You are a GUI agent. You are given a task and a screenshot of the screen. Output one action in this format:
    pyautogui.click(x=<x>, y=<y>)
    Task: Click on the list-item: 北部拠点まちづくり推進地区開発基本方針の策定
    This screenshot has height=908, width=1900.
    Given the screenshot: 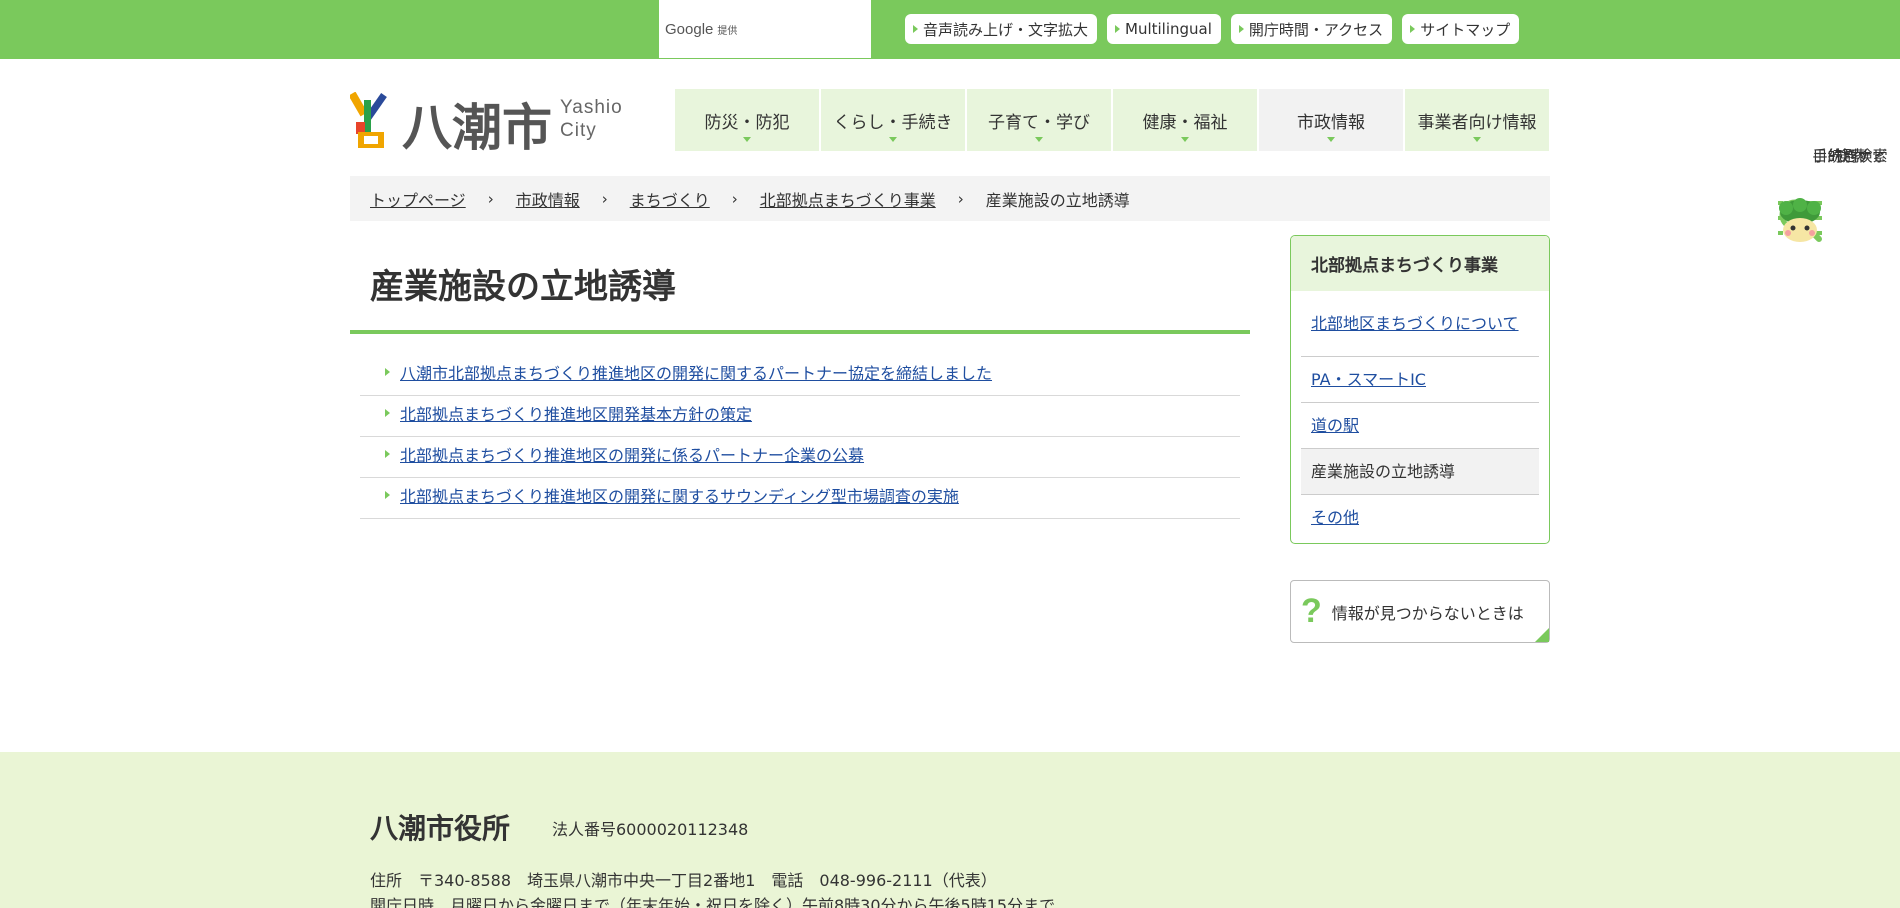 What is the action you would take?
    pyautogui.click(x=800, y=416)
    